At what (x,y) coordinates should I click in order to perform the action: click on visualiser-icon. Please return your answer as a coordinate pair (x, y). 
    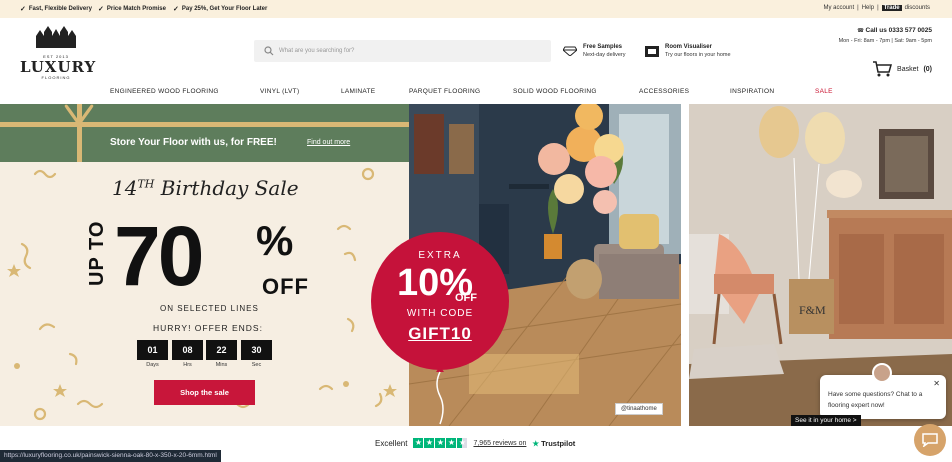
    Looking at the image, I should click on (652, 51).